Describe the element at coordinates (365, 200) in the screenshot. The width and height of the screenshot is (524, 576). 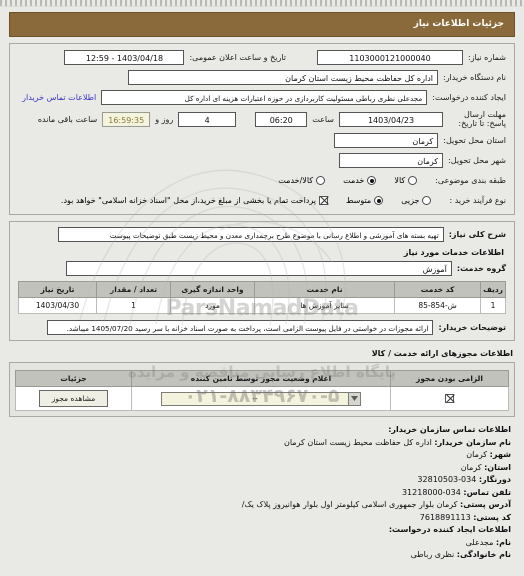
I see `process-option-motavaset: متوسط` at that location.